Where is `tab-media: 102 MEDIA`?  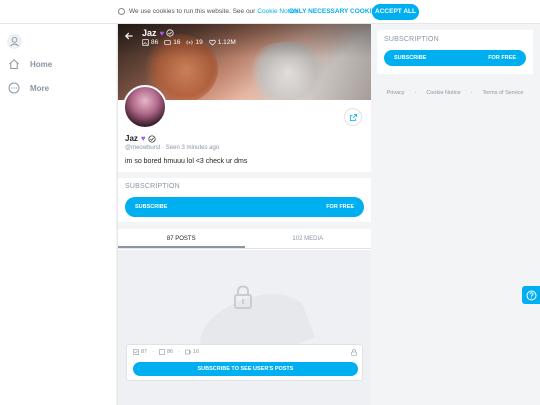 tab-media: 102 MEDIA is located at coordinates (308, 238).